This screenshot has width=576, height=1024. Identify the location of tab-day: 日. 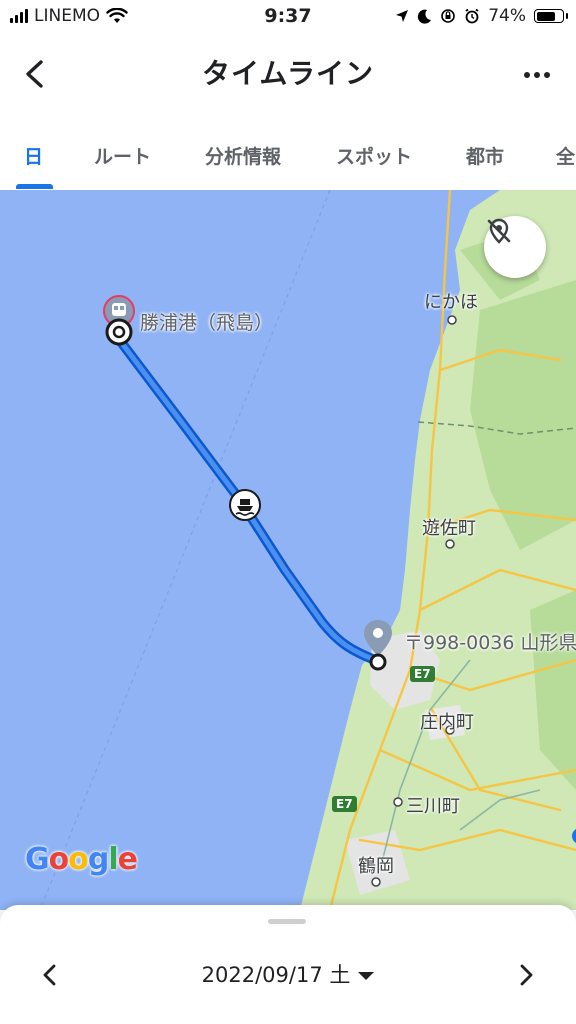
(33, 155).